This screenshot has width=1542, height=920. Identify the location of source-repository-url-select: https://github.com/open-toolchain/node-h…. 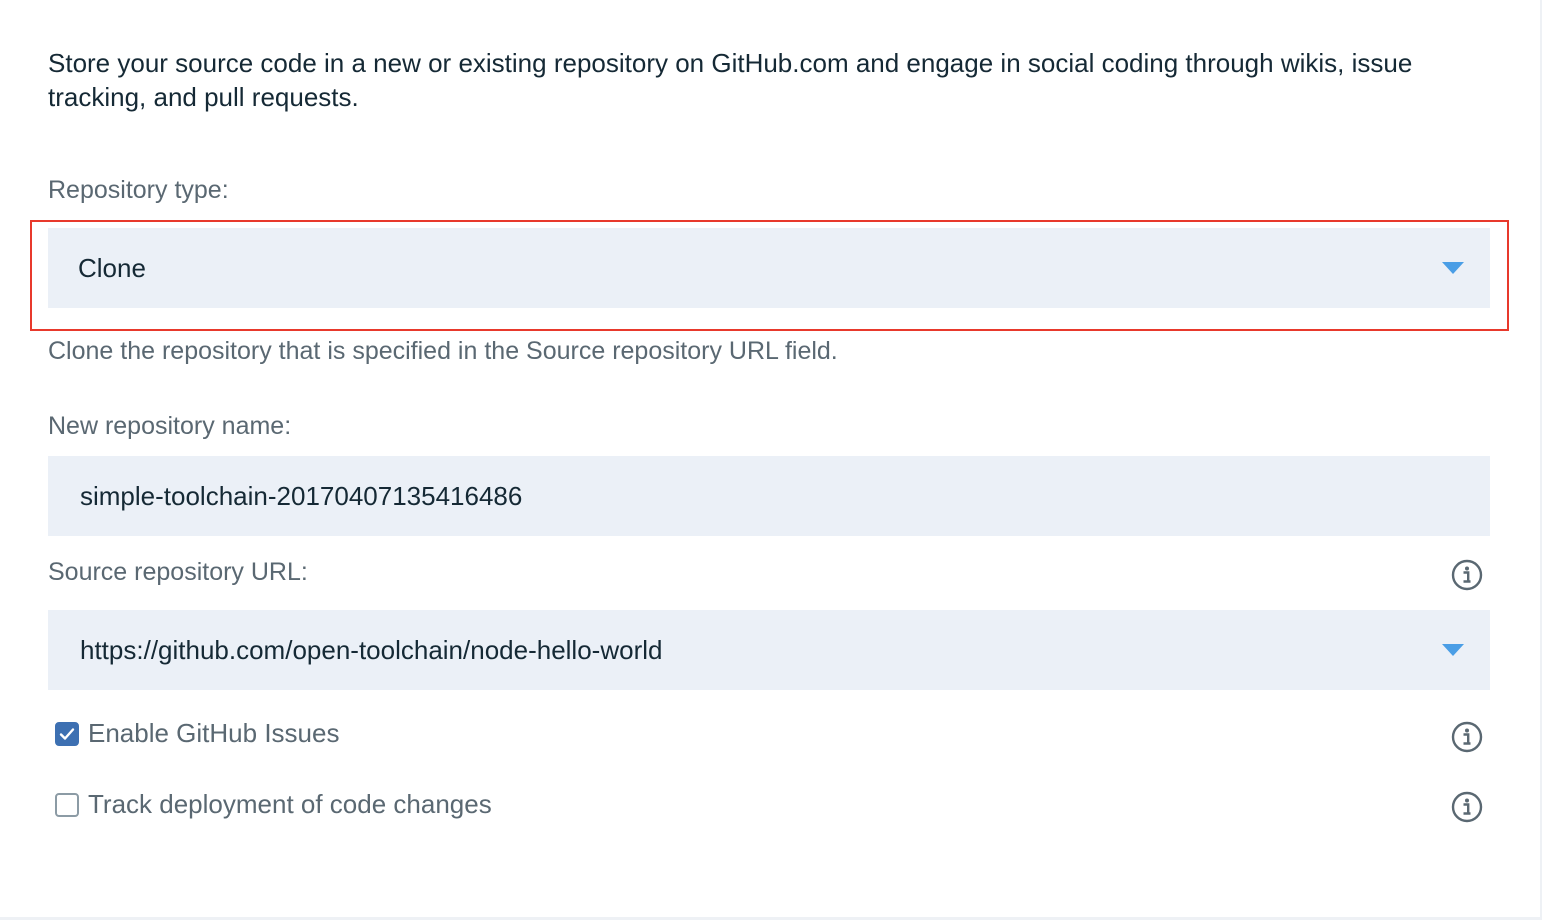
(769, 650).